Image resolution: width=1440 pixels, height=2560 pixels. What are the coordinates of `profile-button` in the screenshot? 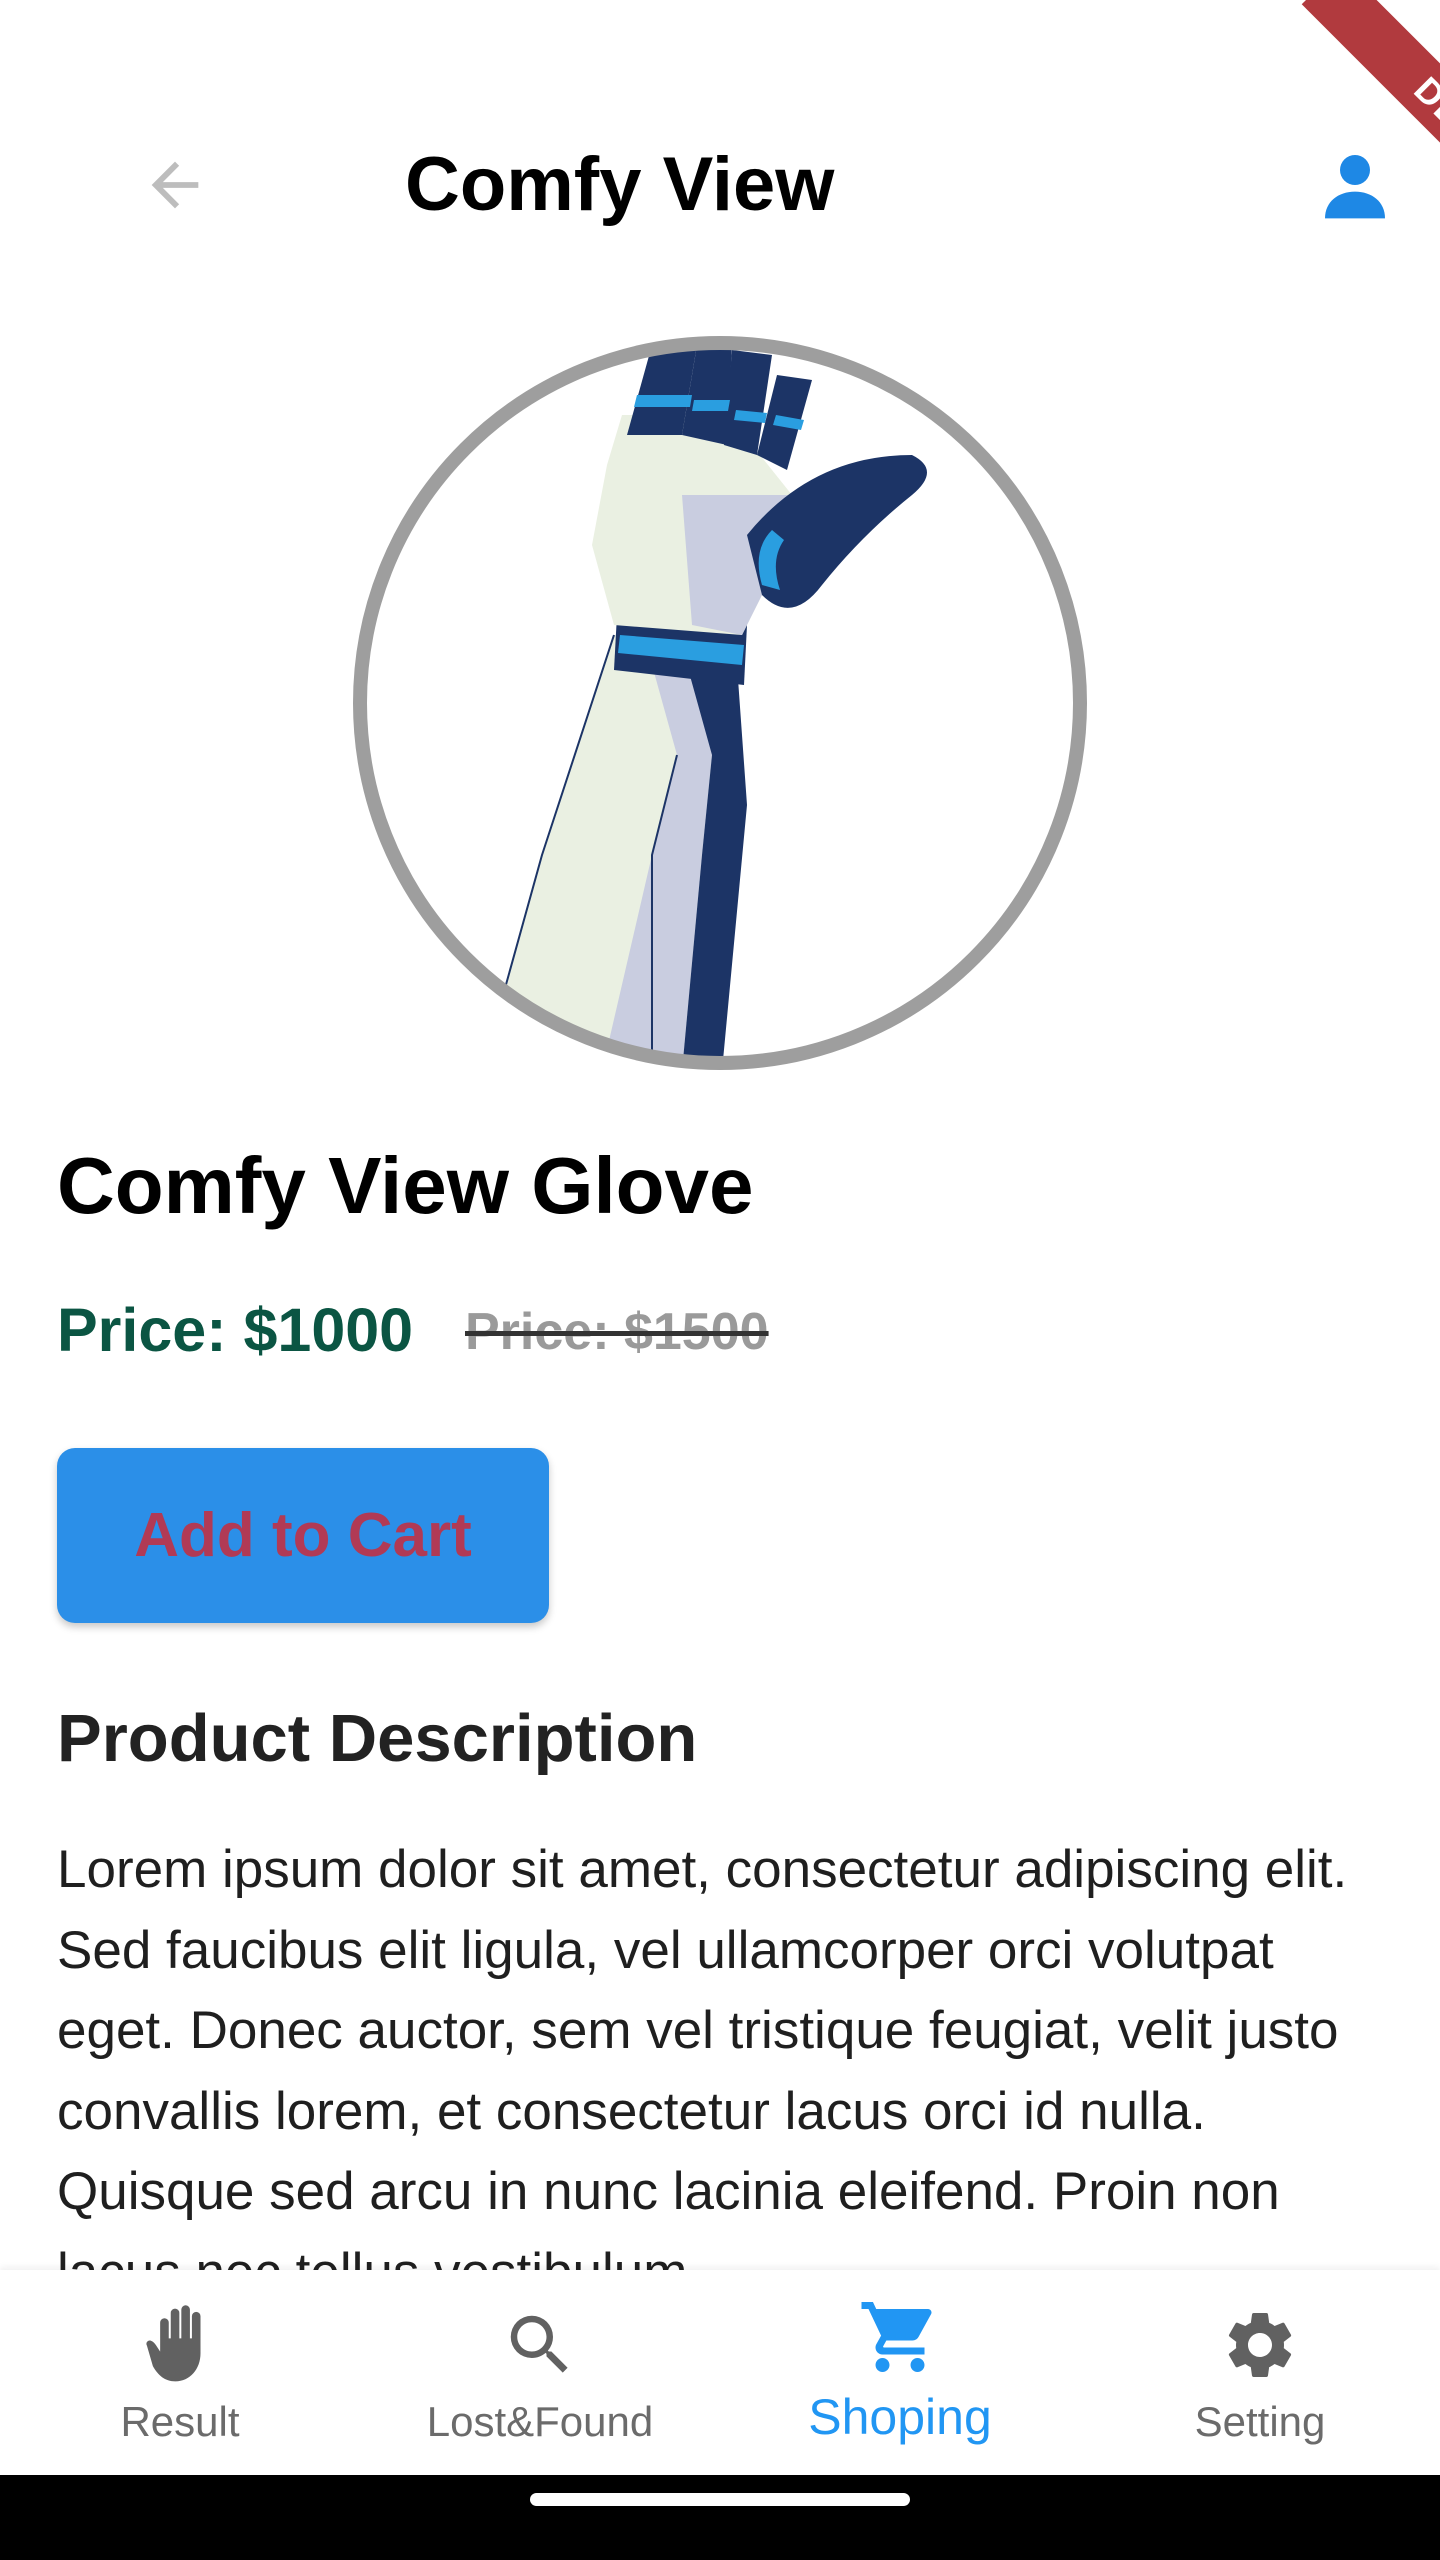 It's located at (1355, 185).